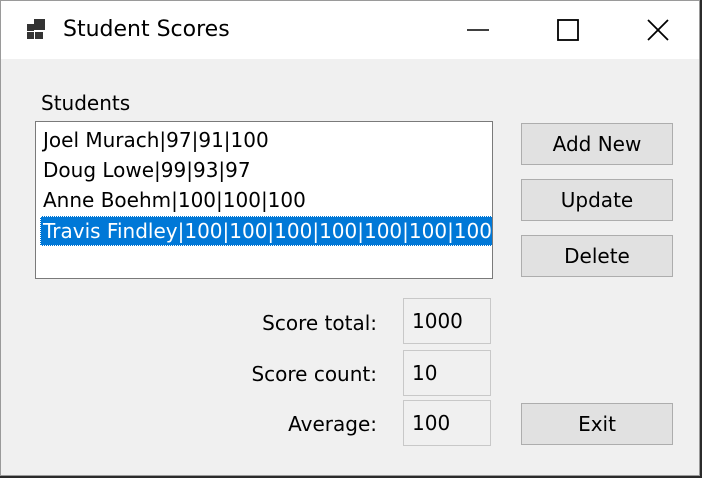 The width and height of the screenshot is (702, 478). I want to click on average-field: 100, so click(447, 423).